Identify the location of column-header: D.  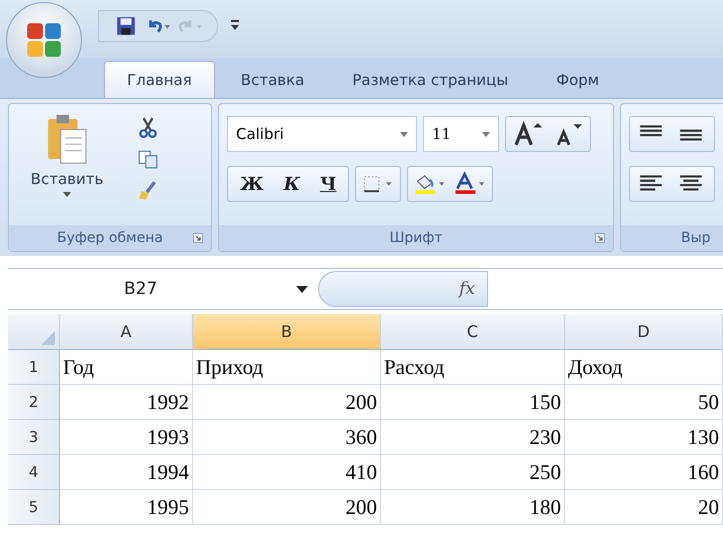
(644, 332).